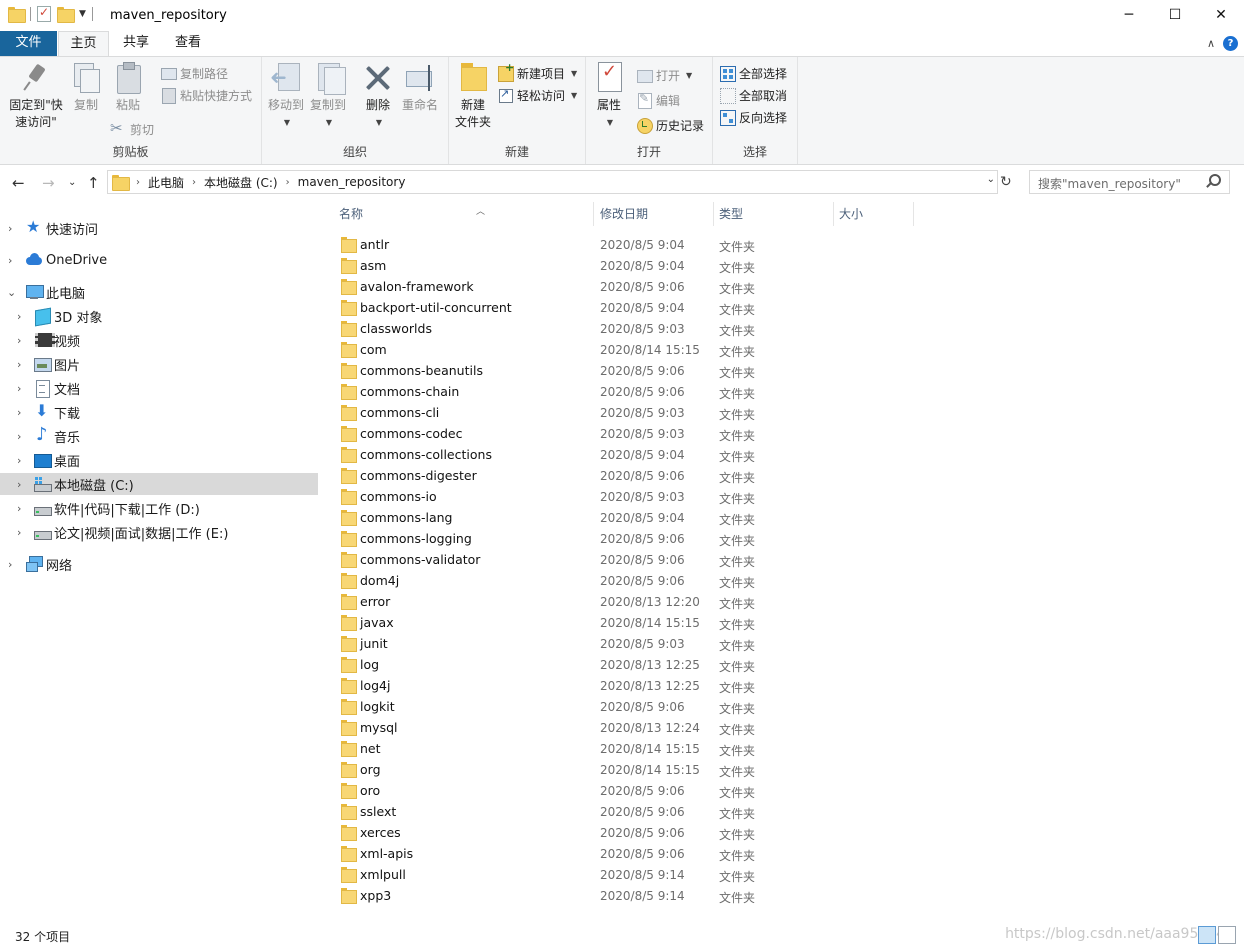  Describe the element at coordinates (83, 43) in the screenshot. I see `tab-home: 主页` at that location.